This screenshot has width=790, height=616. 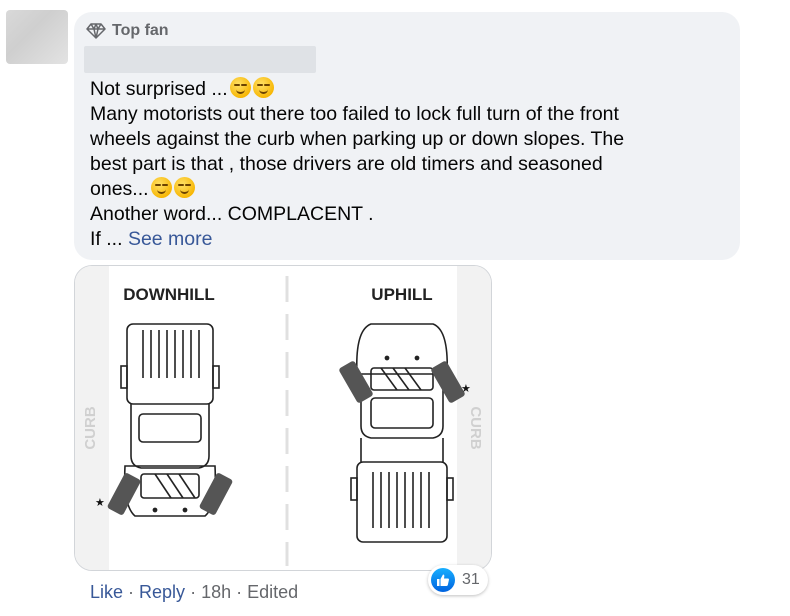 What do you see at coordinates (96, 31) in the screenshot?
I see `diamond-icon` at bounding box center [96, 31].